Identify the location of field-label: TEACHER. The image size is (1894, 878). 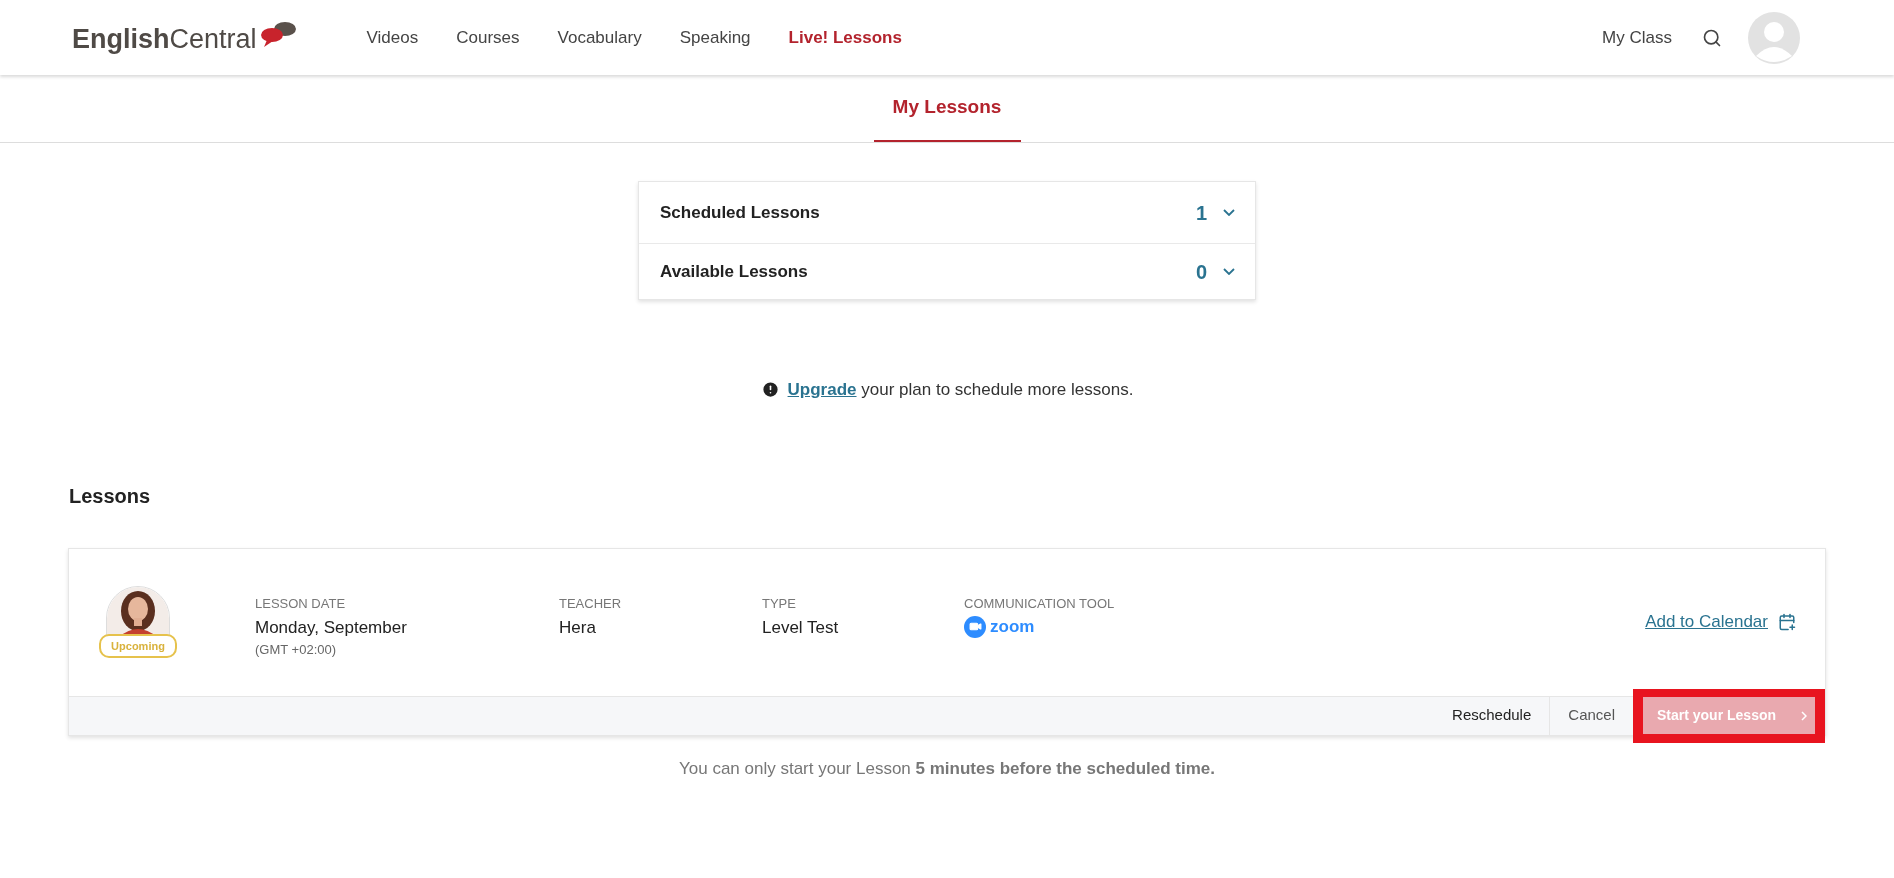
(591, 603).